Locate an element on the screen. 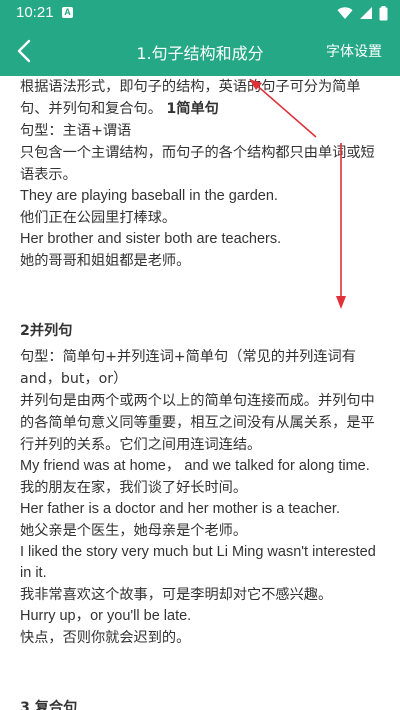 This screenshot has height=710, width=400. toolbar: 1.句子结构和成分 字体设置 is located at coordinates (200, 51).